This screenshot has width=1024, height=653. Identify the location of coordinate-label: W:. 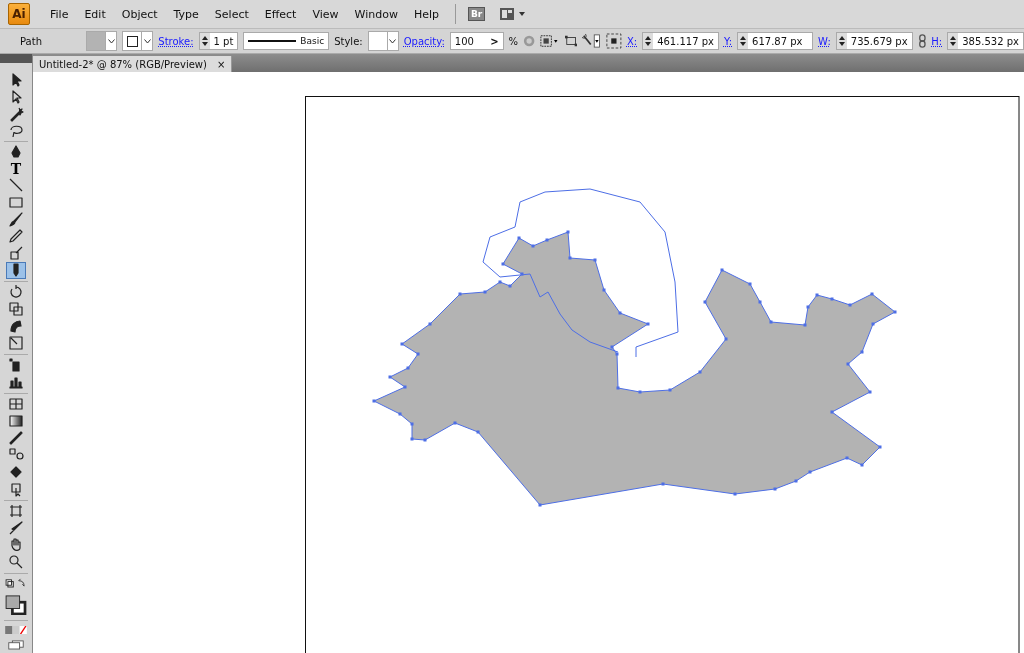
(824, 41).